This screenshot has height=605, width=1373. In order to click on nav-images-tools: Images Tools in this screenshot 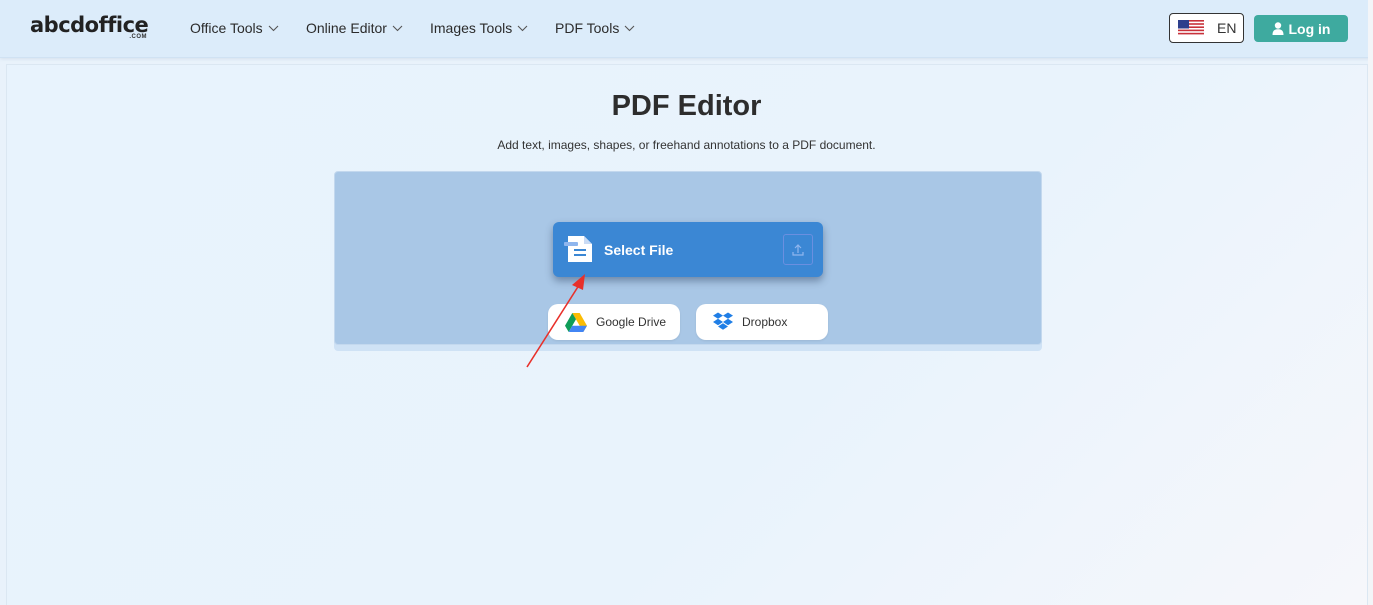, I will do `click(479, 28)`.